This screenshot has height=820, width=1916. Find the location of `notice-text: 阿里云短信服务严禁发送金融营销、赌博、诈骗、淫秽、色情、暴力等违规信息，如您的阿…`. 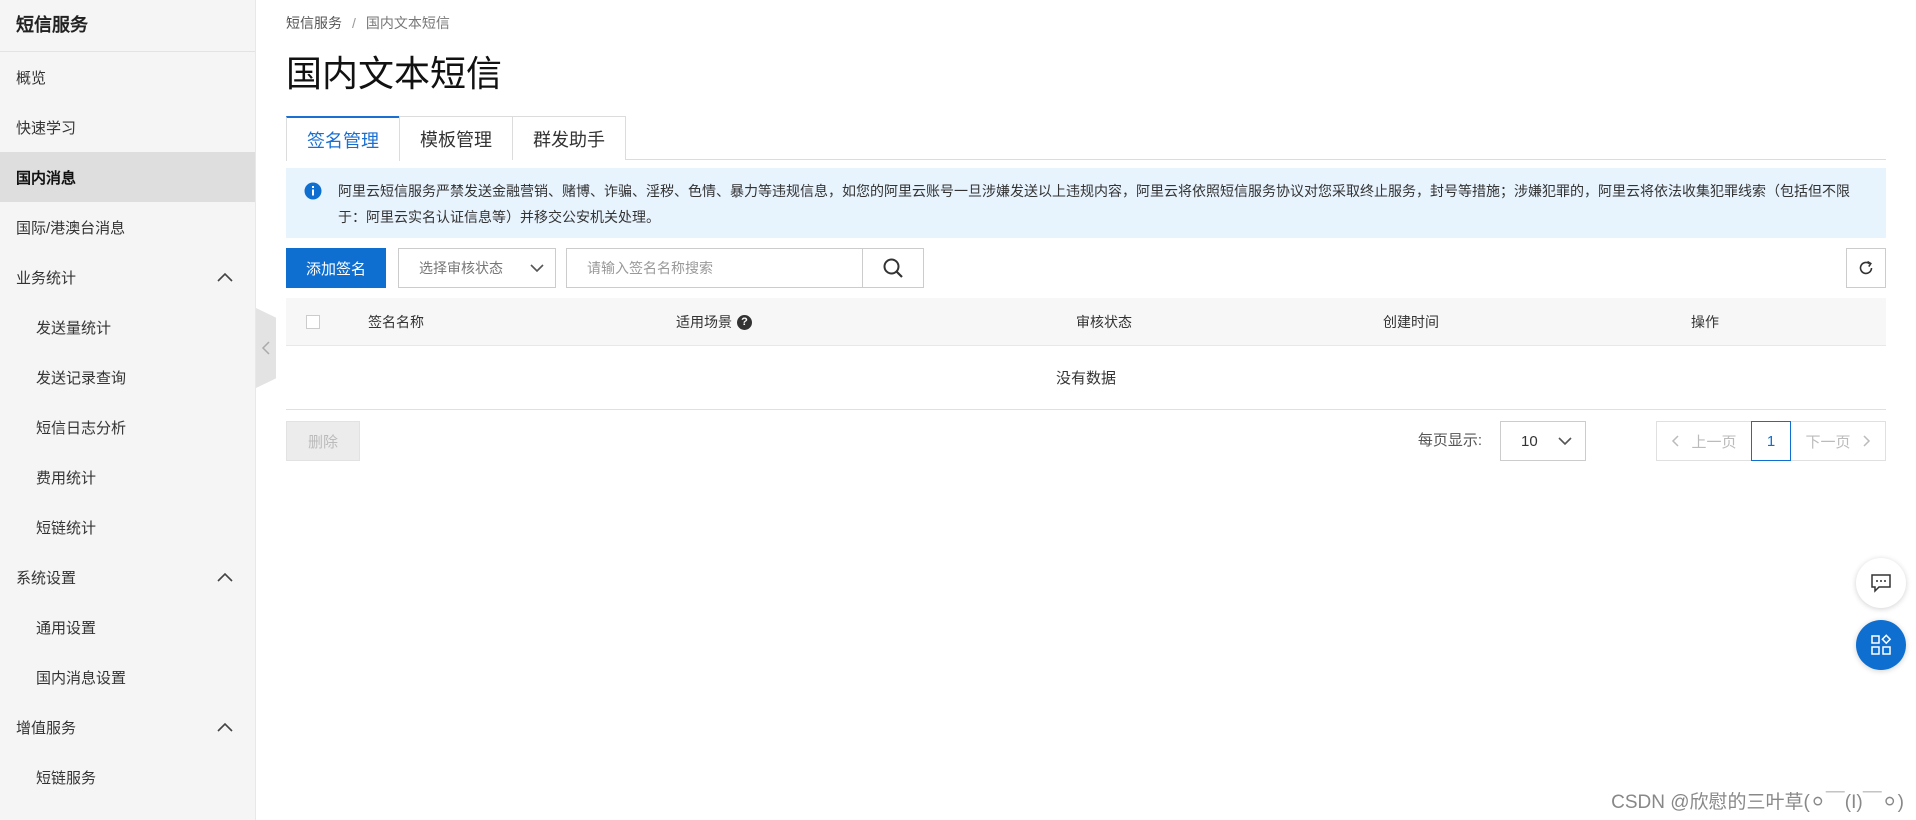

notice-text: 阿里云短信服务严禁发送金融营销、赌博、诈骗、淫秽、色情、暴力等违规信息，如您的阿… is located at coordinates (1094, 204).